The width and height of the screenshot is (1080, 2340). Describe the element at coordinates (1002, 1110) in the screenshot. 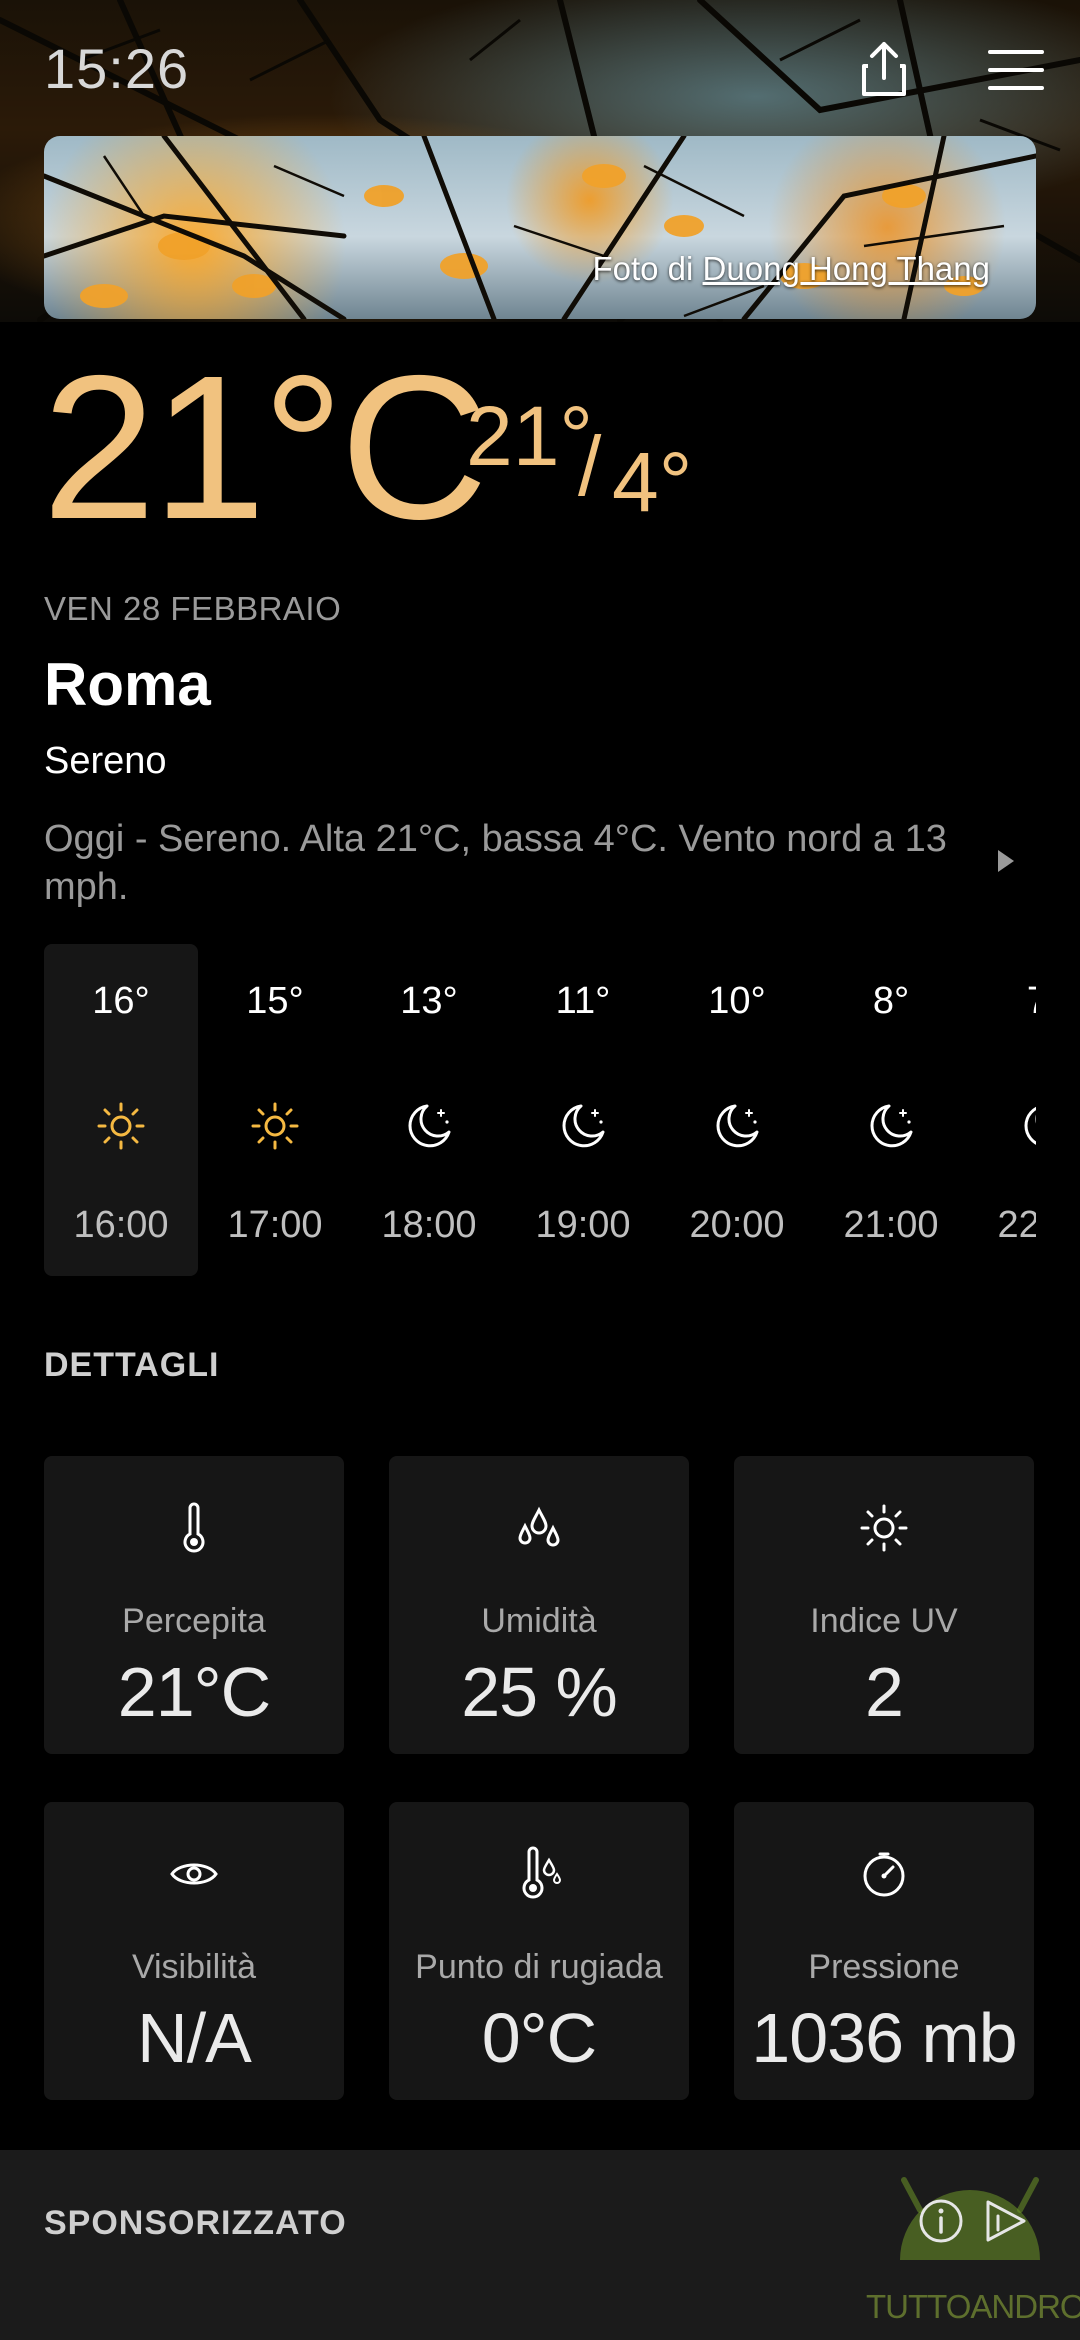

I see `hourly-item: 7° 22:00` at that location.